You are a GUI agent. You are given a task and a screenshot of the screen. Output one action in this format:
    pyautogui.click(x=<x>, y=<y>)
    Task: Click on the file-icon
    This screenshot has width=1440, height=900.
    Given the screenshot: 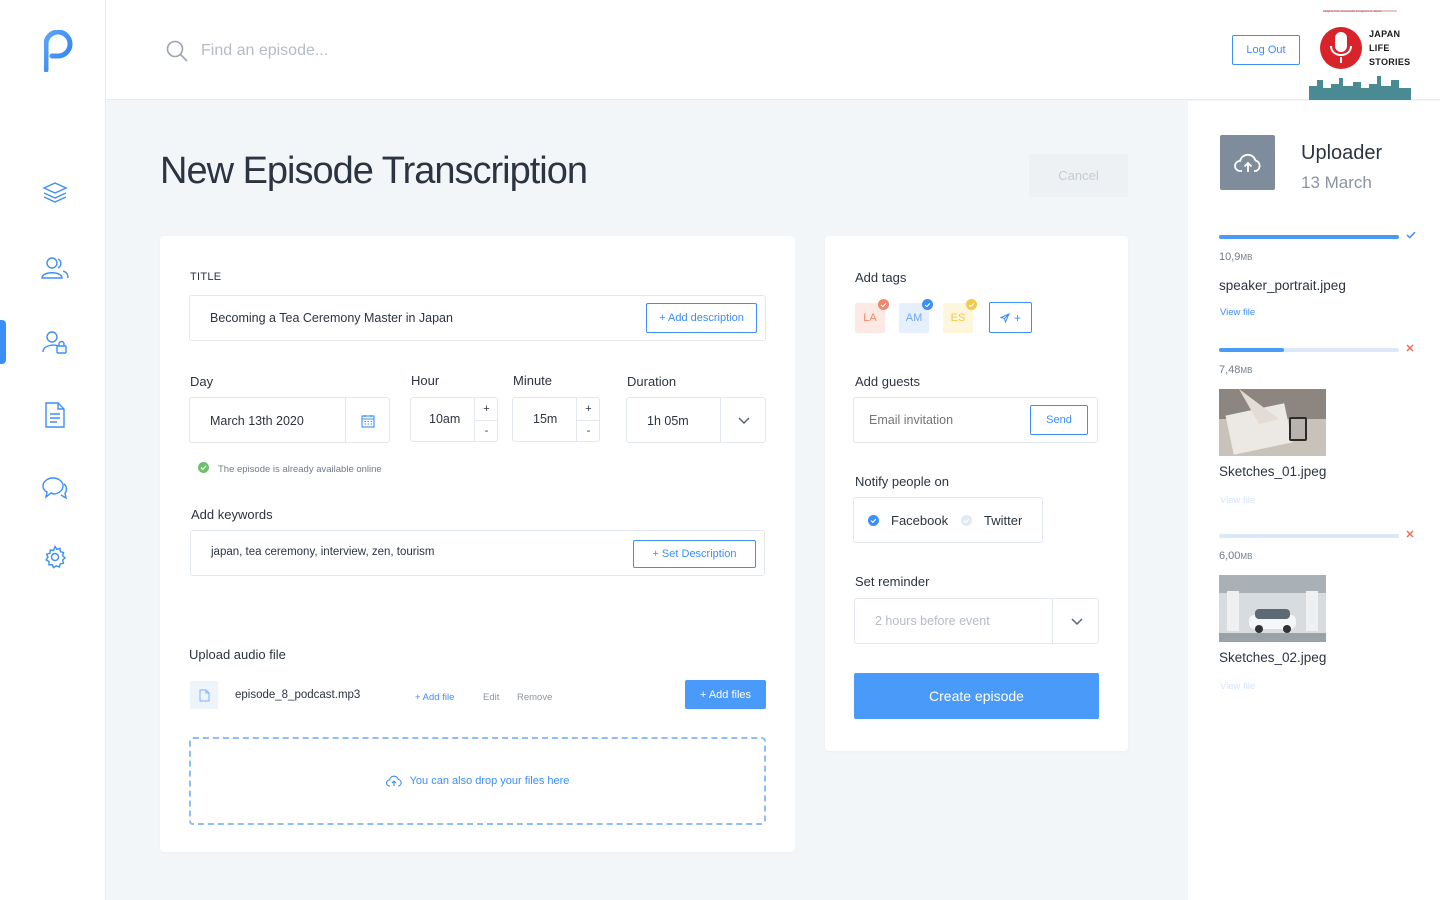 What is the action you would take?
    pyautogui.click(x=204, y=695)
    